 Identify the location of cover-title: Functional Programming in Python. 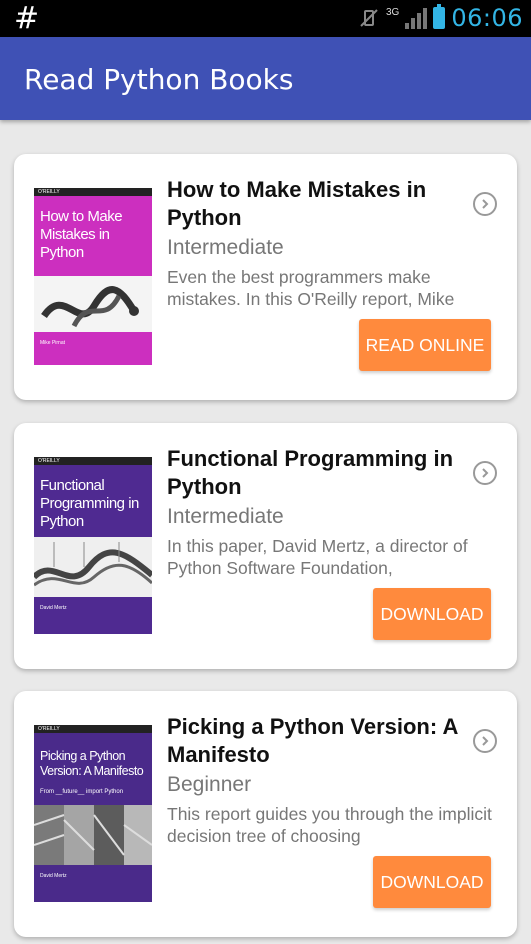
(89, 503).